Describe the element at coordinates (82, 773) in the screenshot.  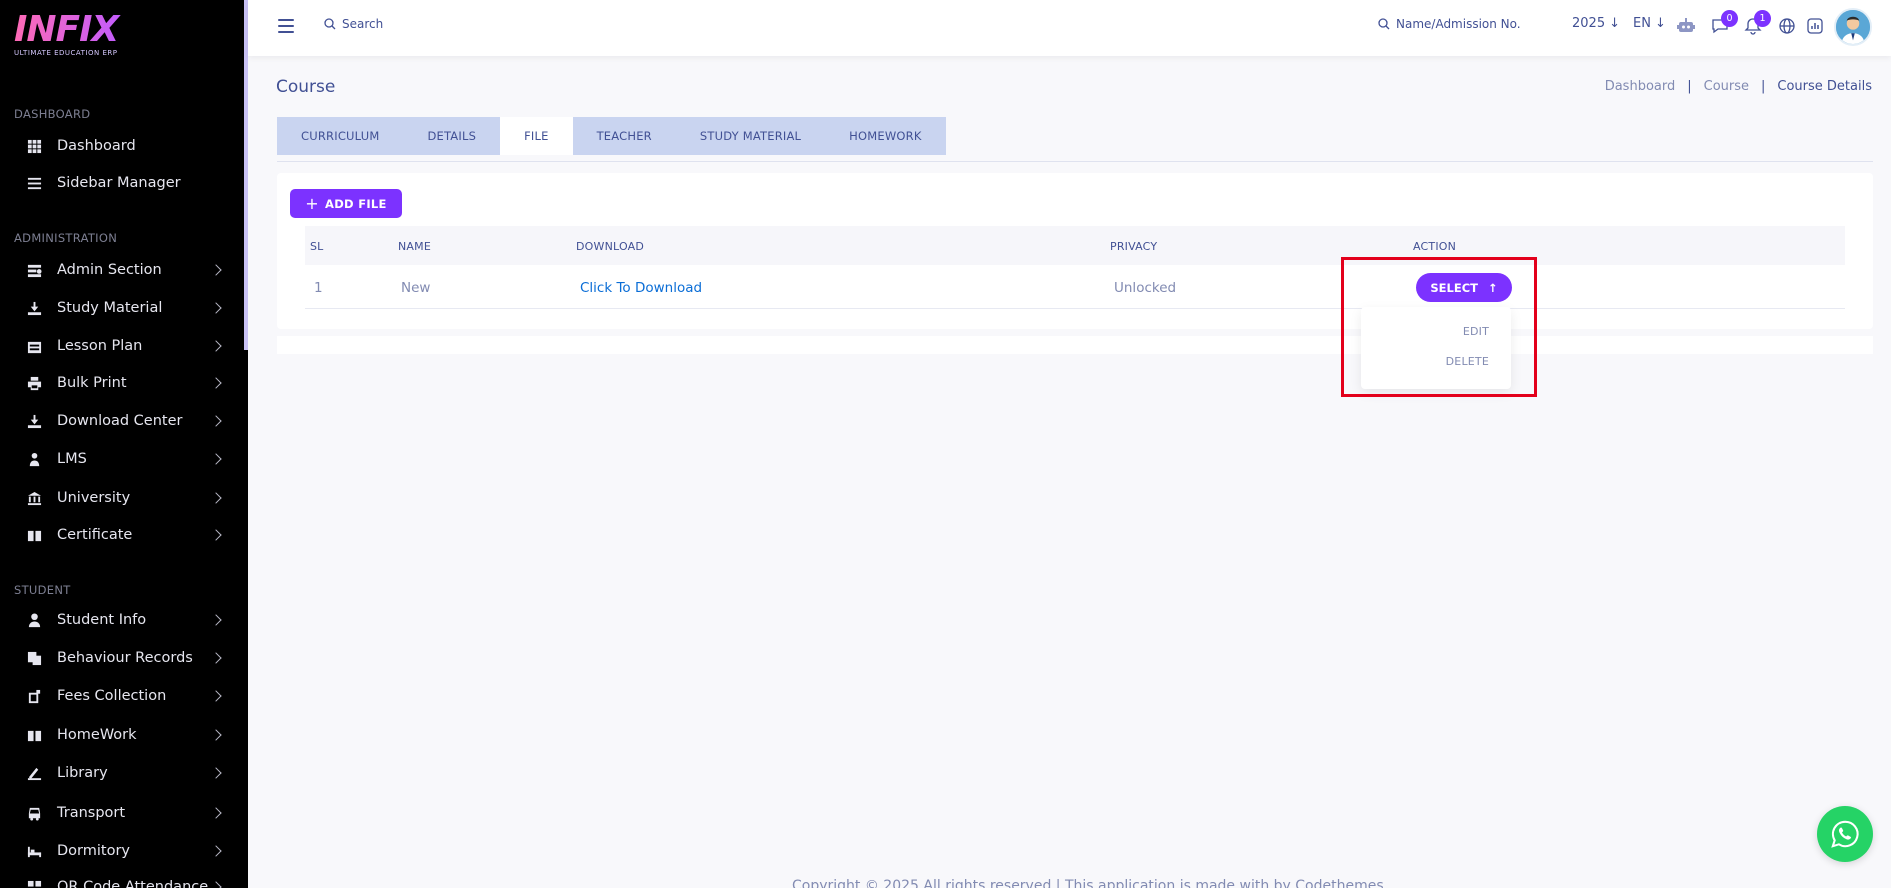
I see `sidebar-item-label: Library` at that location.